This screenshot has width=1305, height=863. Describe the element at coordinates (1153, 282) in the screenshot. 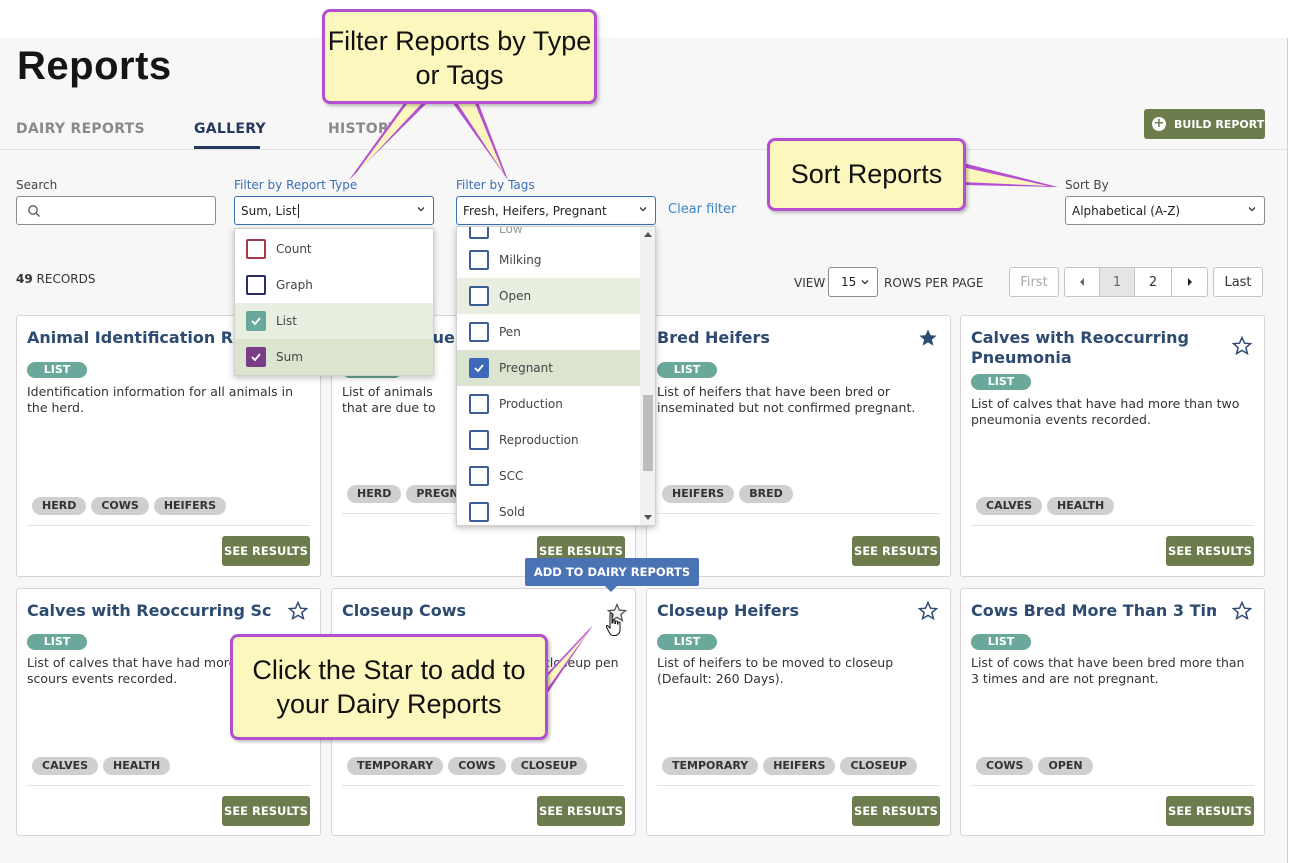

I see `page-2-button: 2` at that location.